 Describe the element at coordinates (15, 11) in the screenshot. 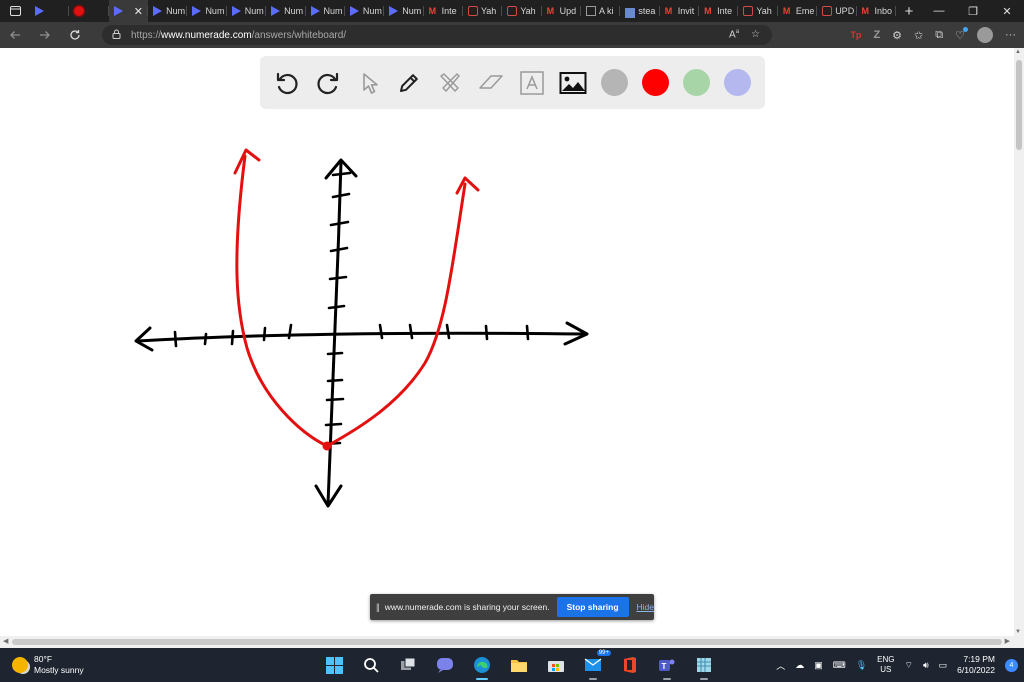

I see `tab-actions-icon` at that location.